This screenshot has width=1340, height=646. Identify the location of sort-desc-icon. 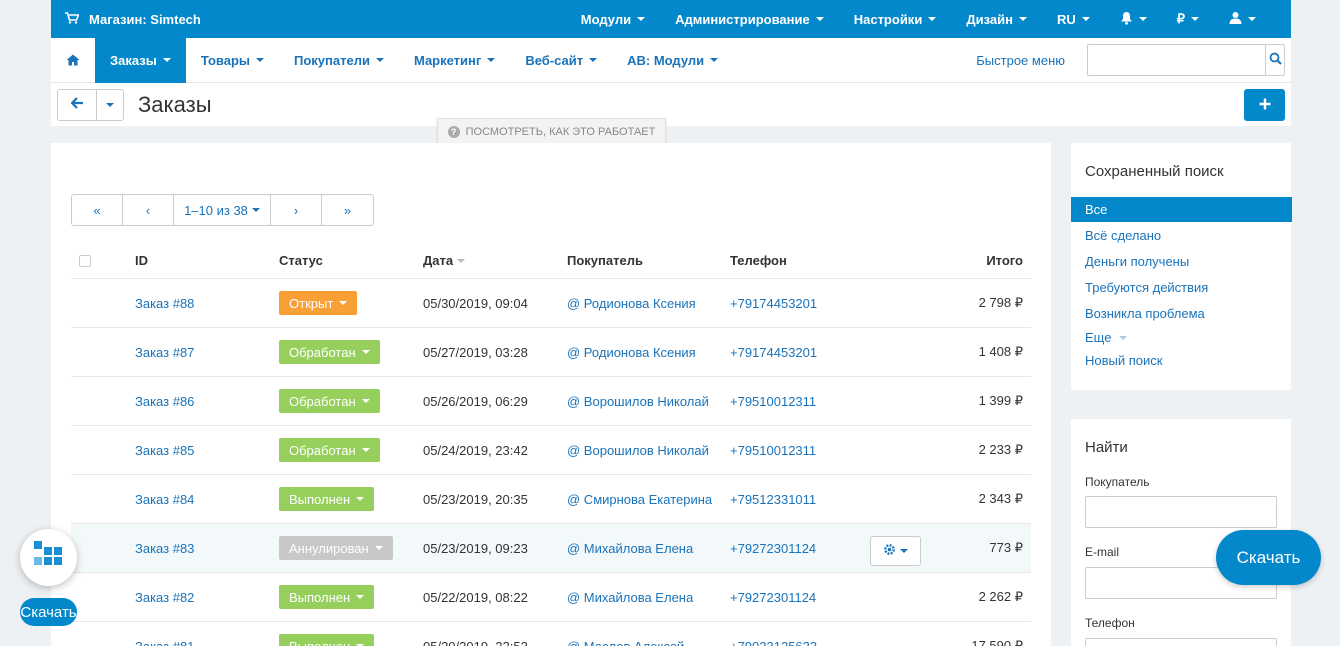
(461, 260).